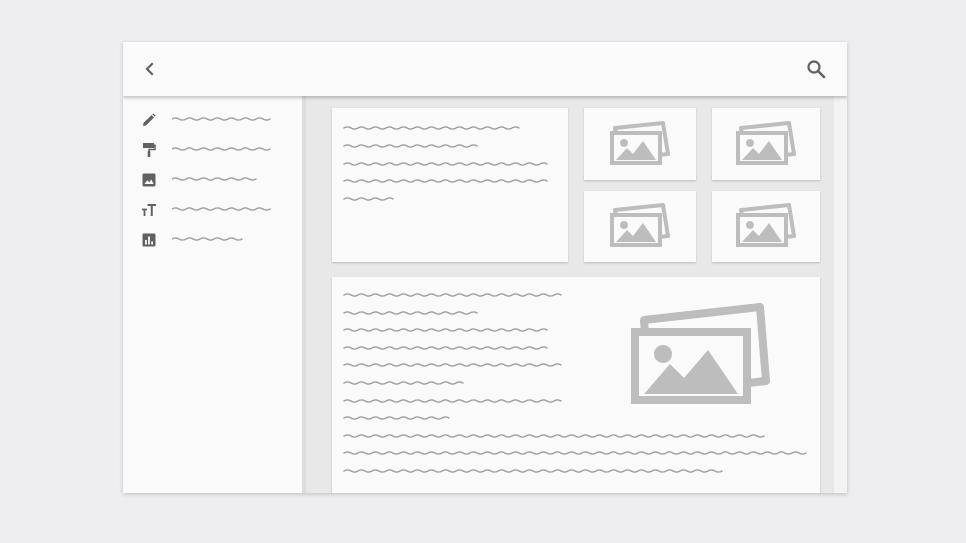 The height and width of the screenshot is (543, 966). Describe the element at coordinates (840, 294) in the screenshot. I see `scrollbar-track` at that location.